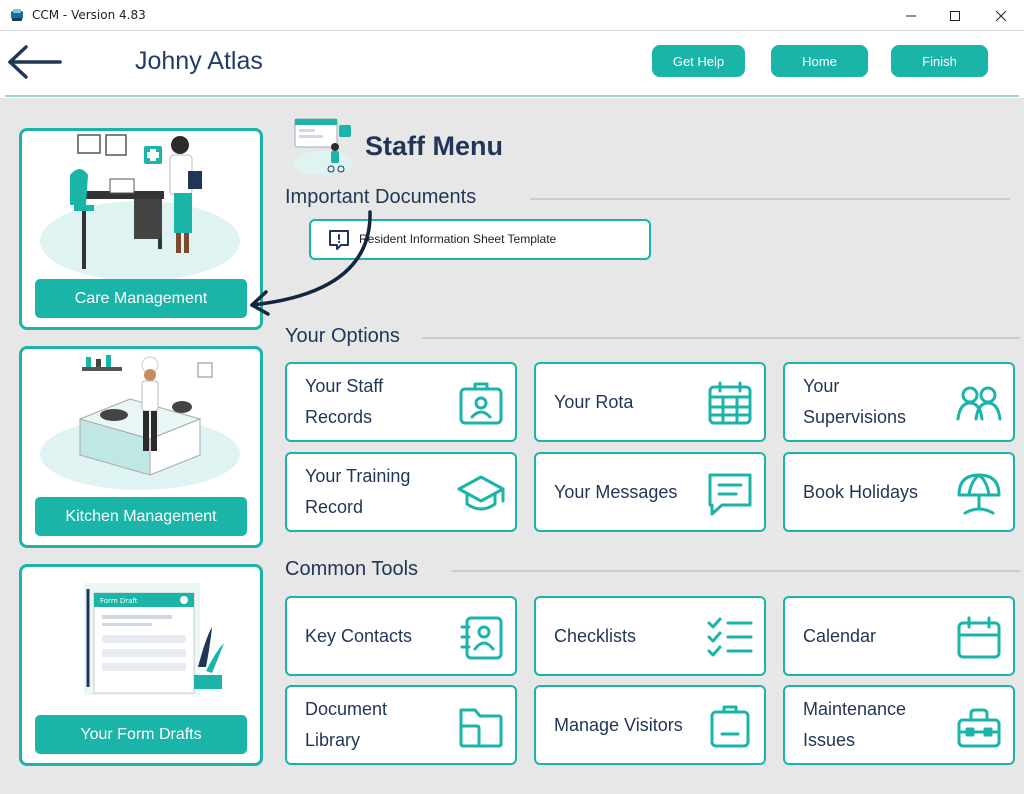 The height and width of the screenshot is (794, 1024). I want to click on your-messages-button: Your Messages, so click(650, 492).